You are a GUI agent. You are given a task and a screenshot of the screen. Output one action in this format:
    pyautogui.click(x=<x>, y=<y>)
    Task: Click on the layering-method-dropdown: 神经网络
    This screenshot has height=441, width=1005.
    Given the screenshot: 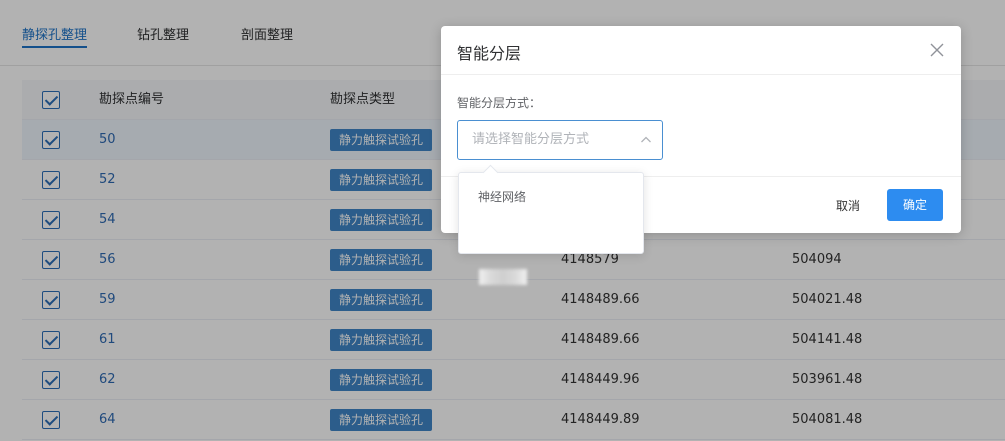 What is the action you would take?
    pyautogui.click(x=551, y=228)
    